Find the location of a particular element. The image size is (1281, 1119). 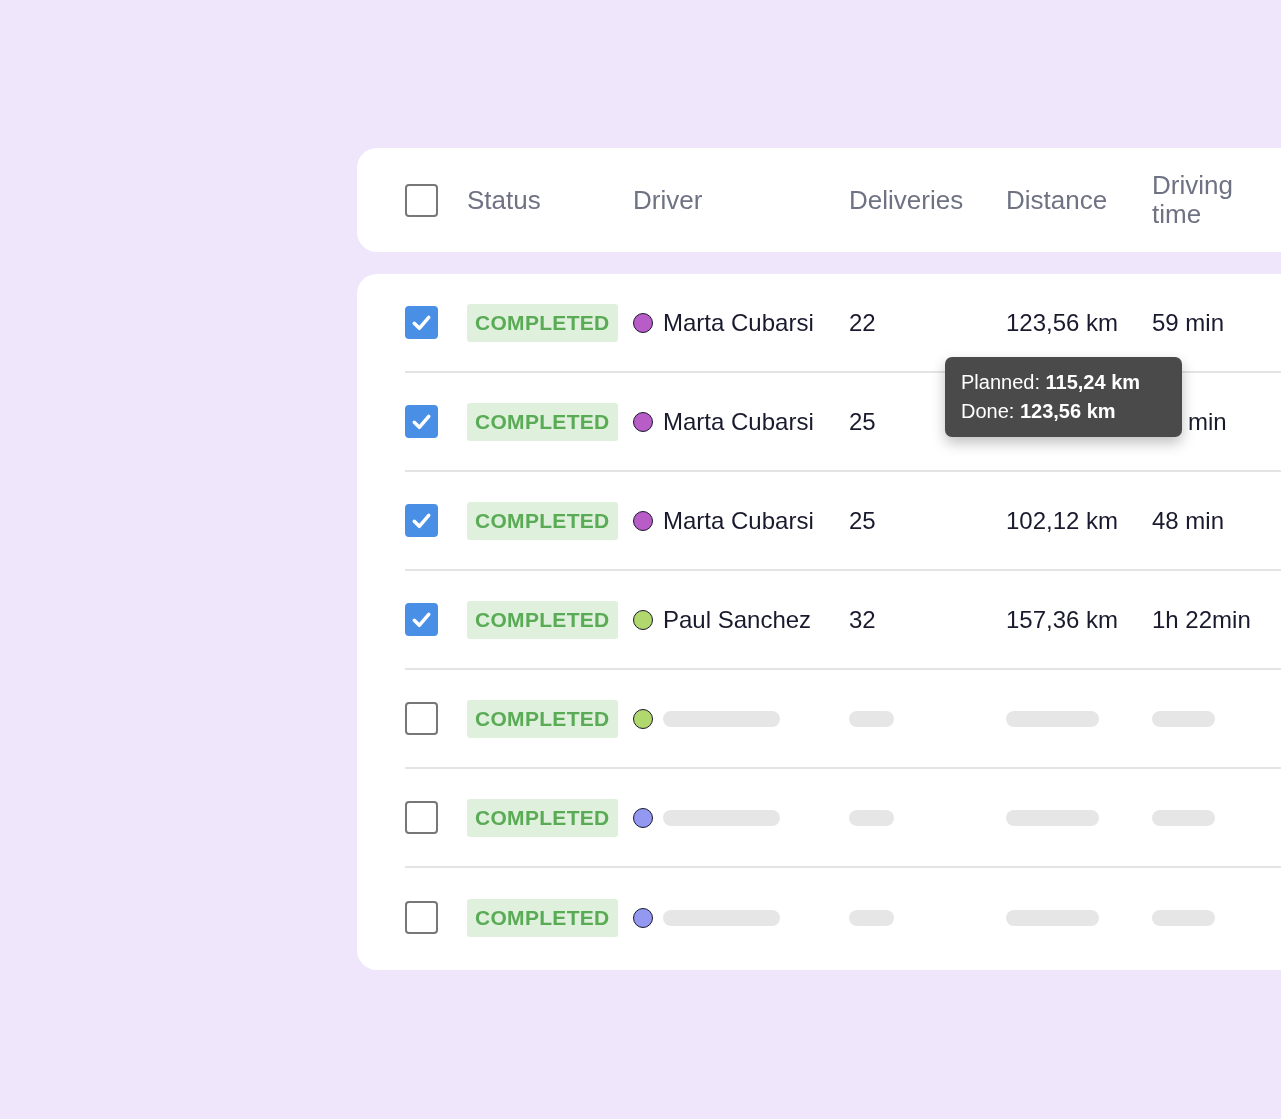

distance-cell: 102,12 km is located at coordinates (1062, 520).